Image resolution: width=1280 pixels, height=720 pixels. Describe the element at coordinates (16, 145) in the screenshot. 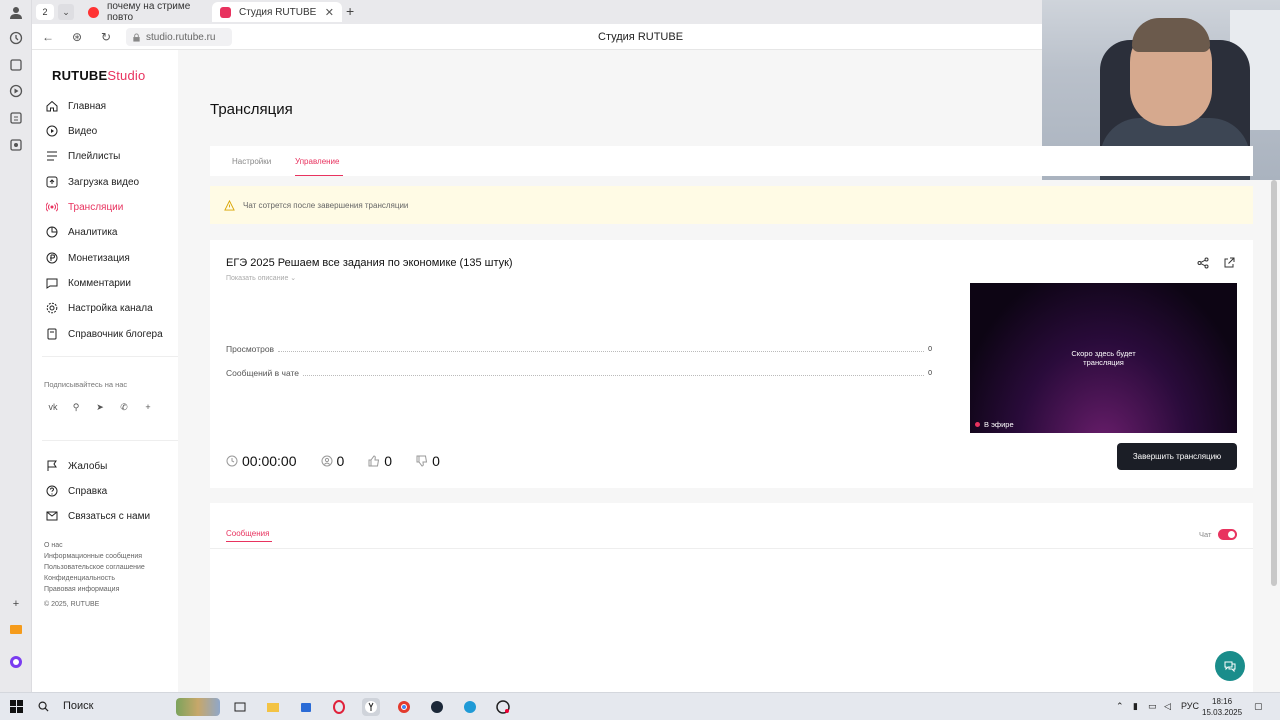

I see `bookmarks-icon` at that location.